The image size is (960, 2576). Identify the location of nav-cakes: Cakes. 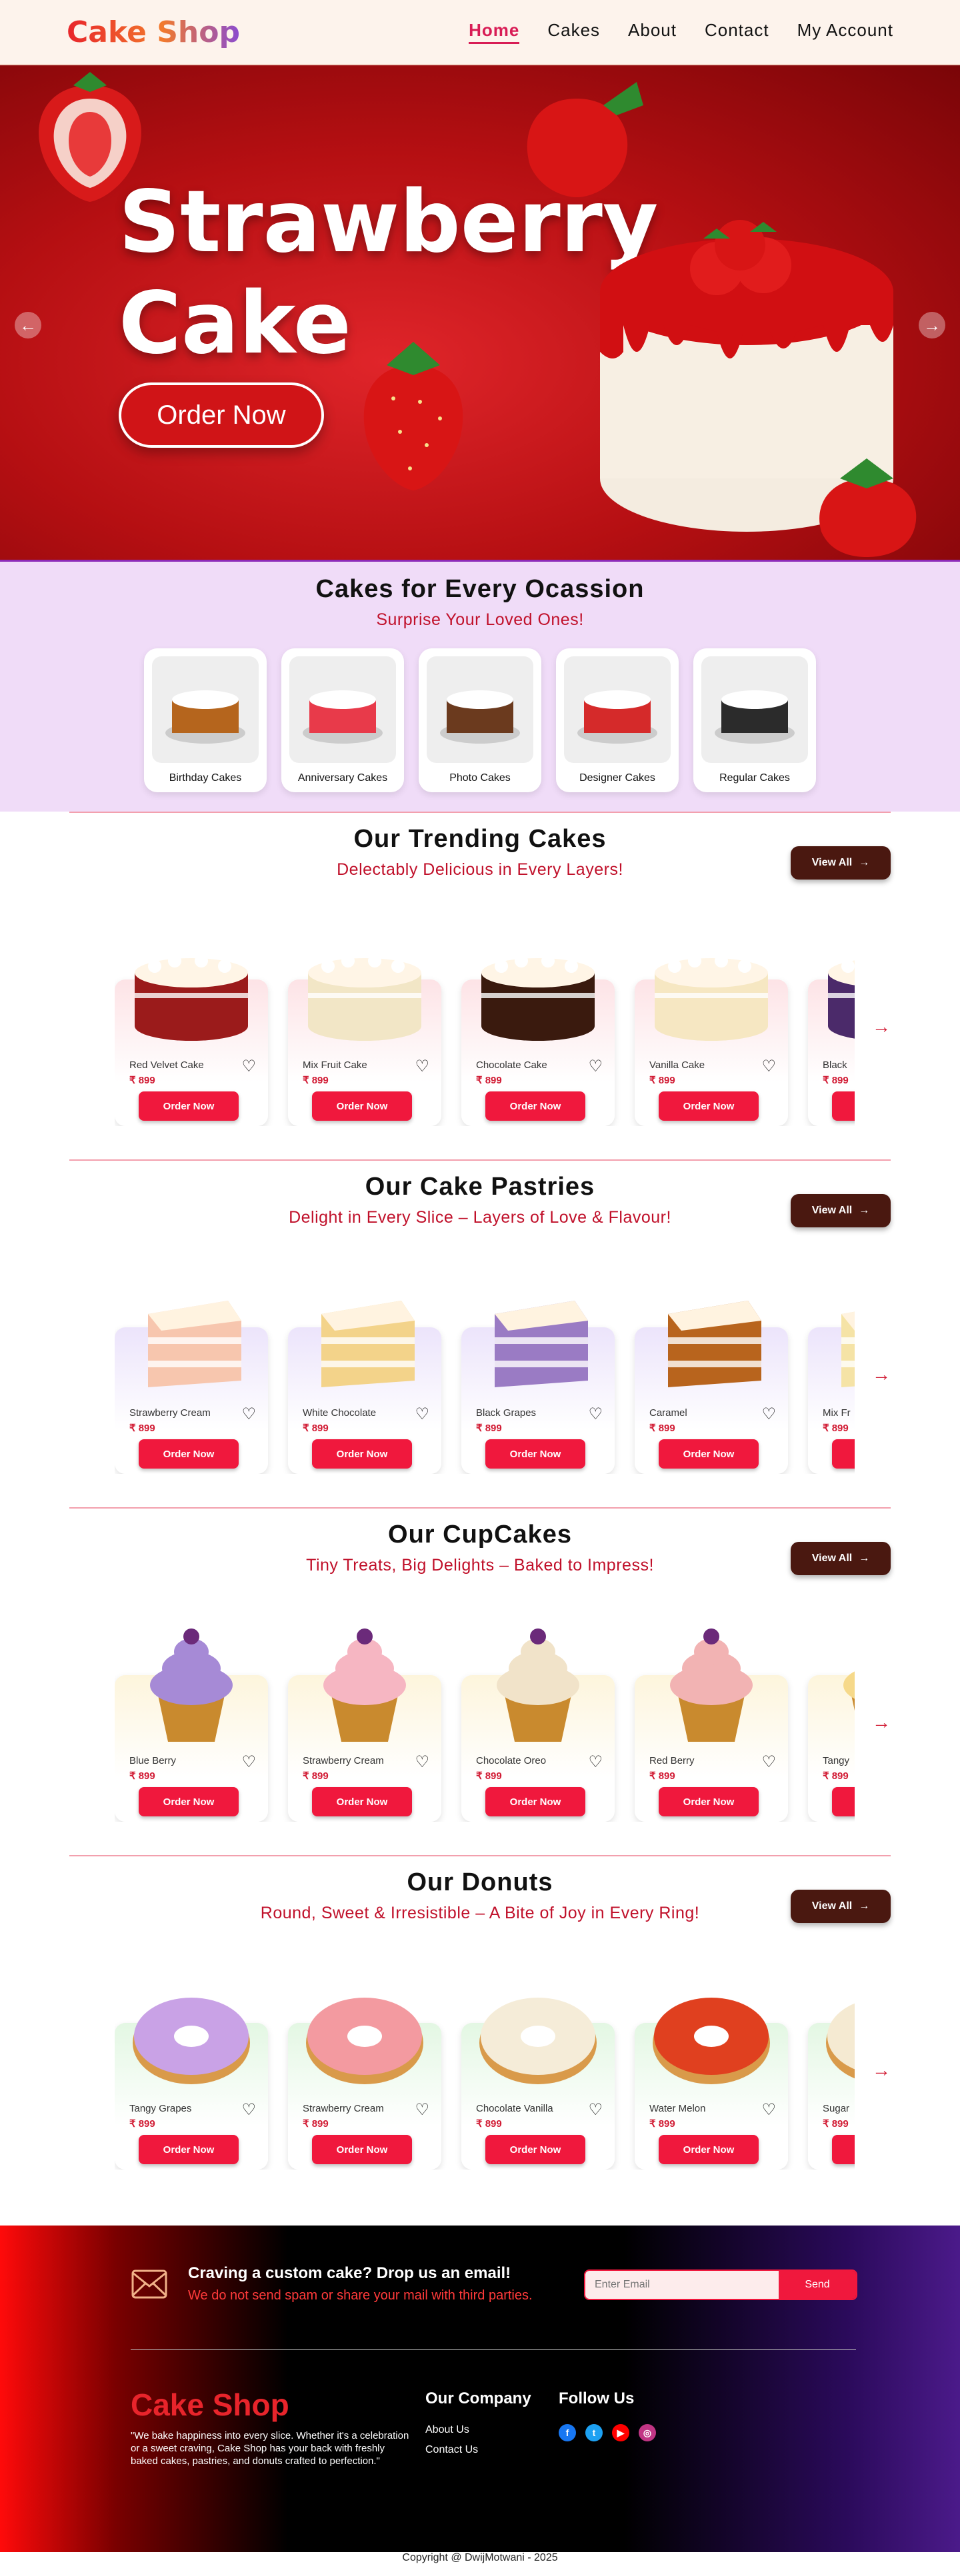
(573, 32).